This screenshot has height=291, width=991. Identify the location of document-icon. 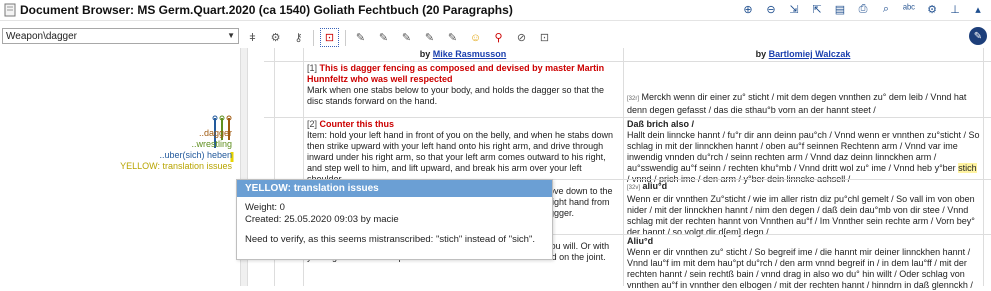
(10, 10).